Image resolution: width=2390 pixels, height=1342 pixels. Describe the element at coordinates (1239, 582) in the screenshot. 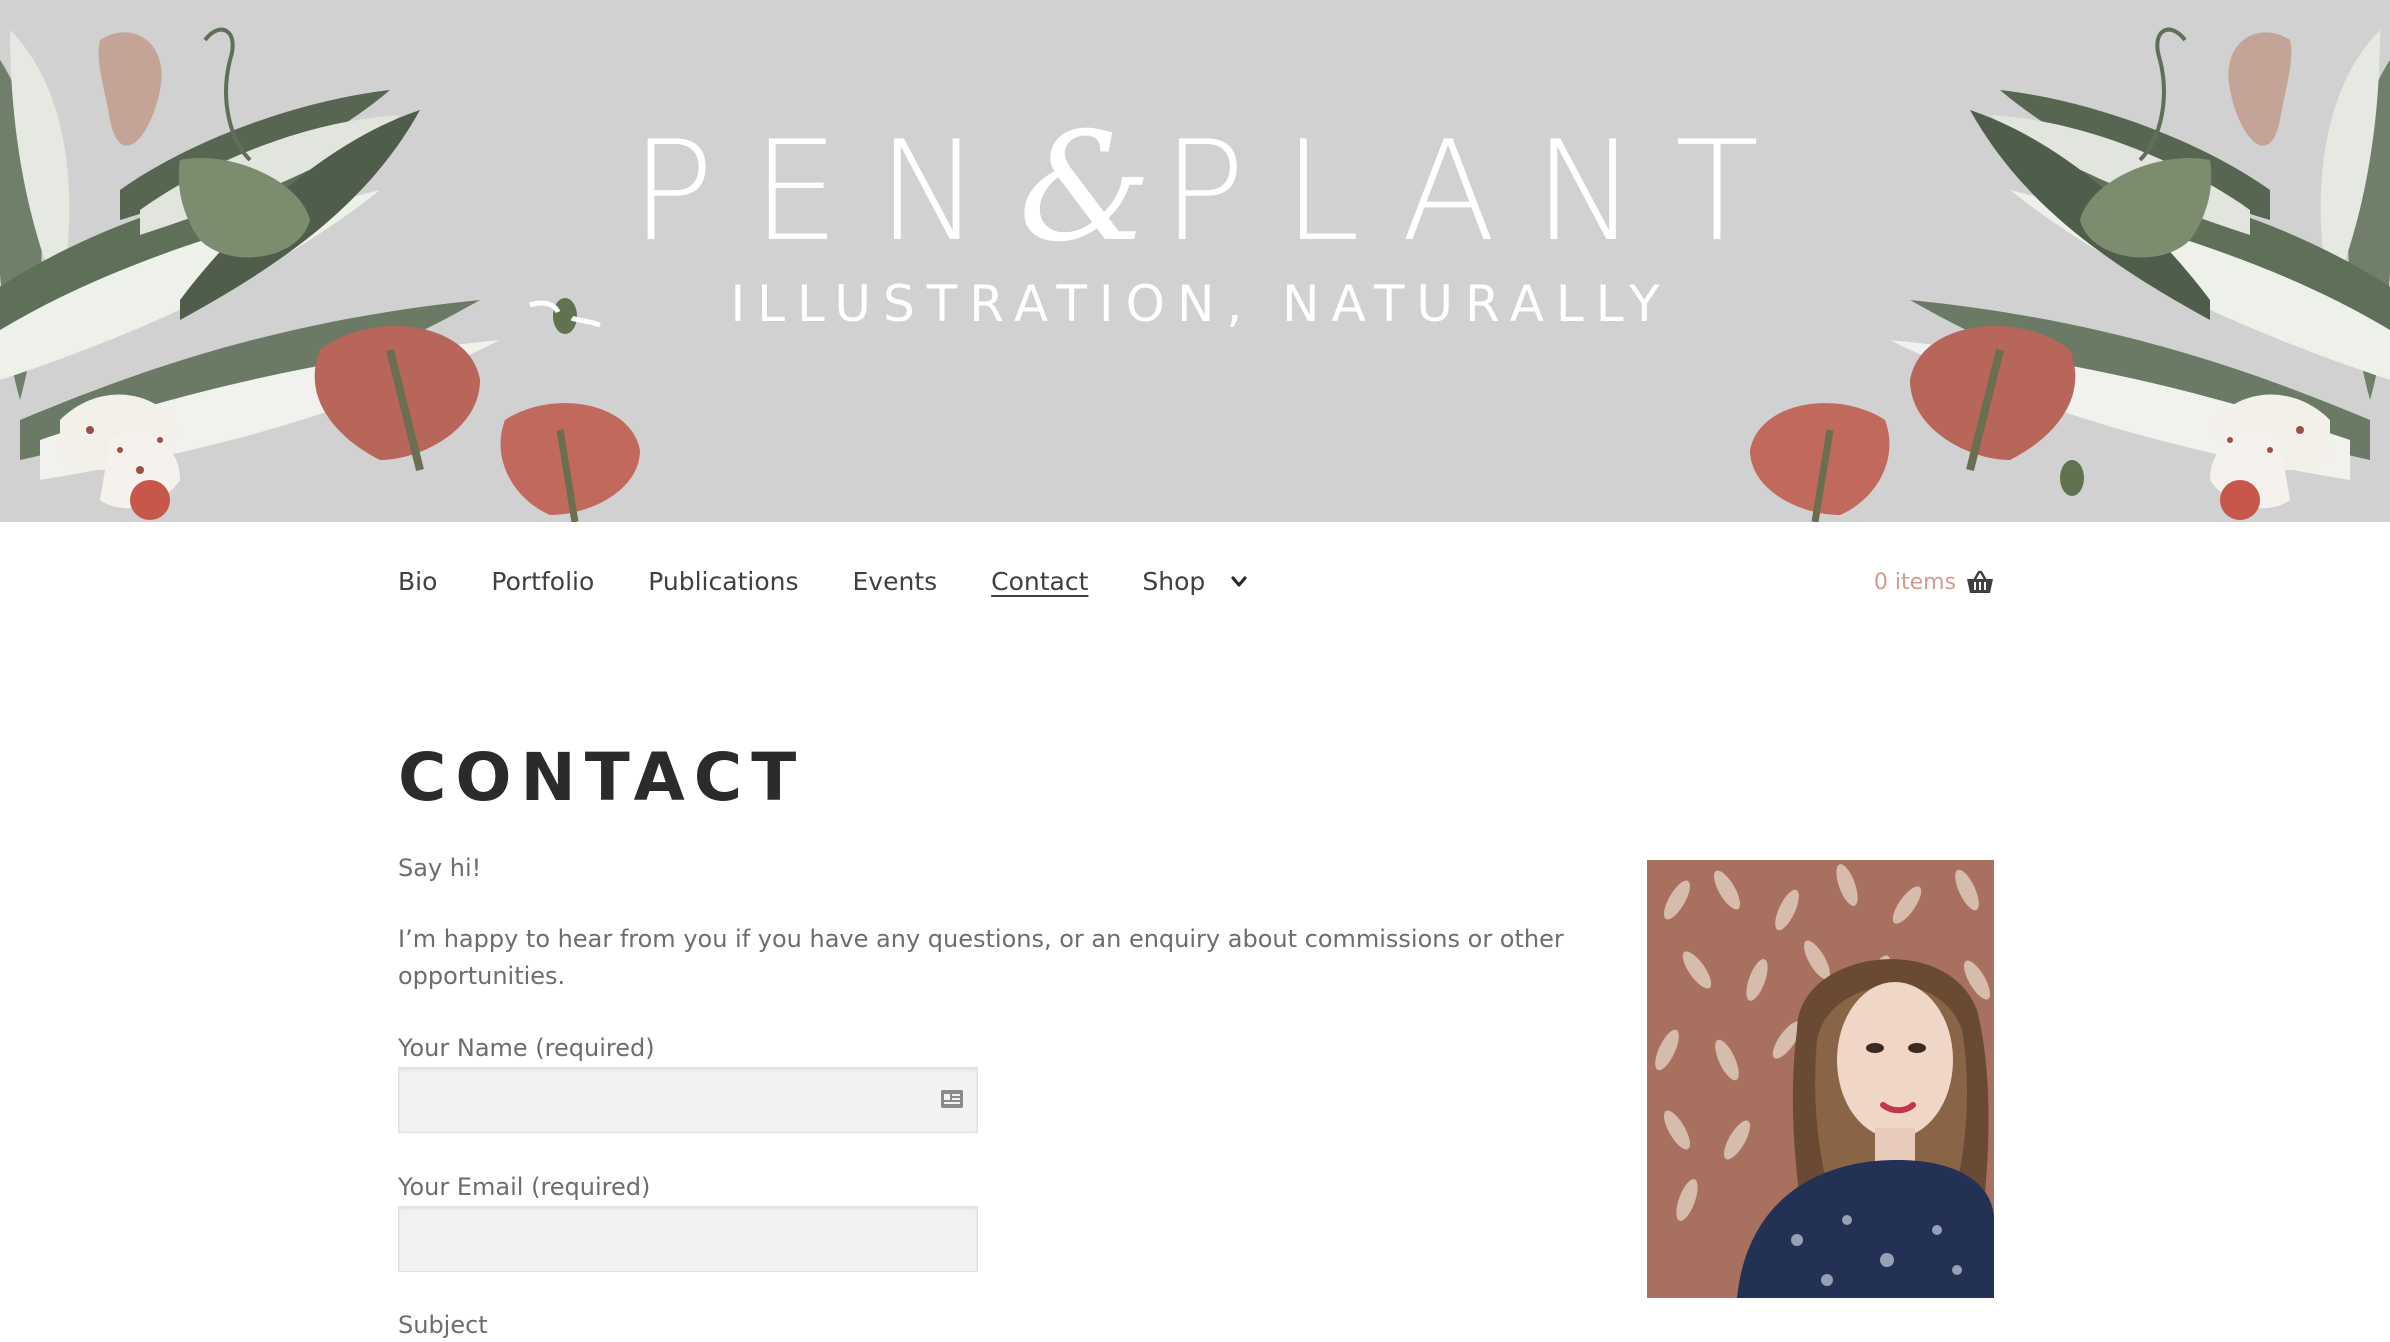

I see `chevron-down-icon` at that location.